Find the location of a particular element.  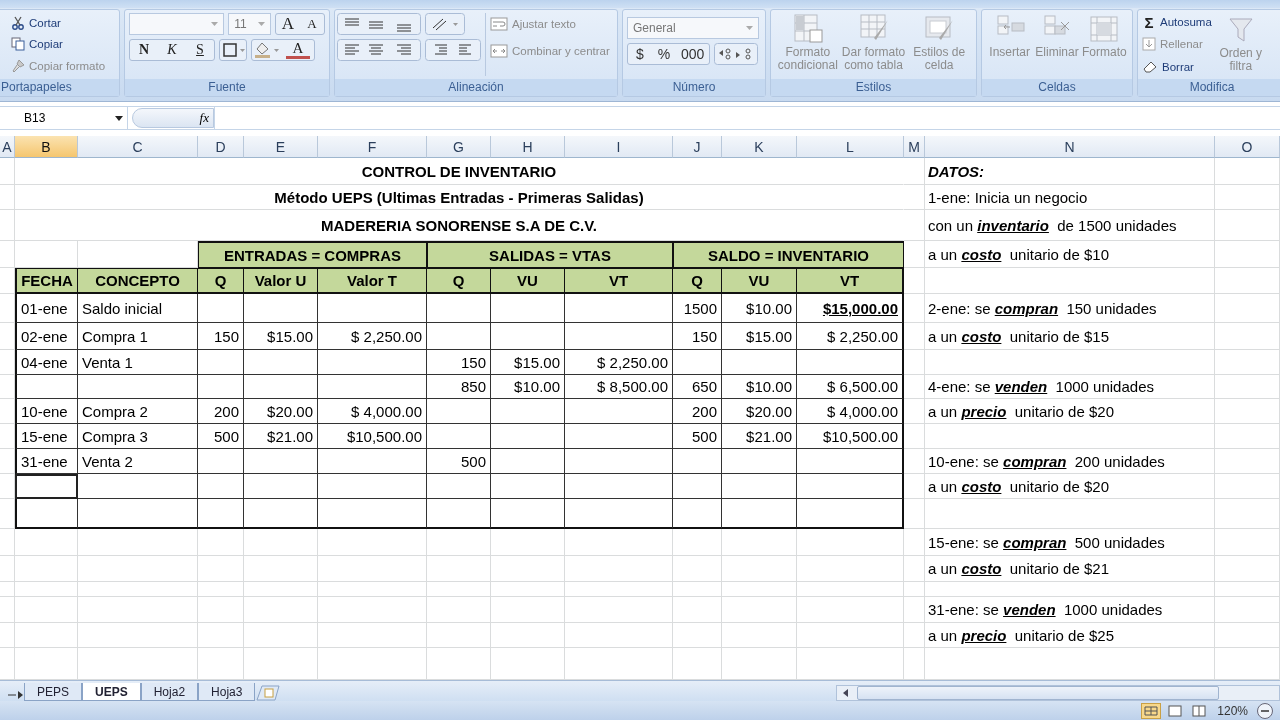

indent-icon is located at coordinates (453, 50).